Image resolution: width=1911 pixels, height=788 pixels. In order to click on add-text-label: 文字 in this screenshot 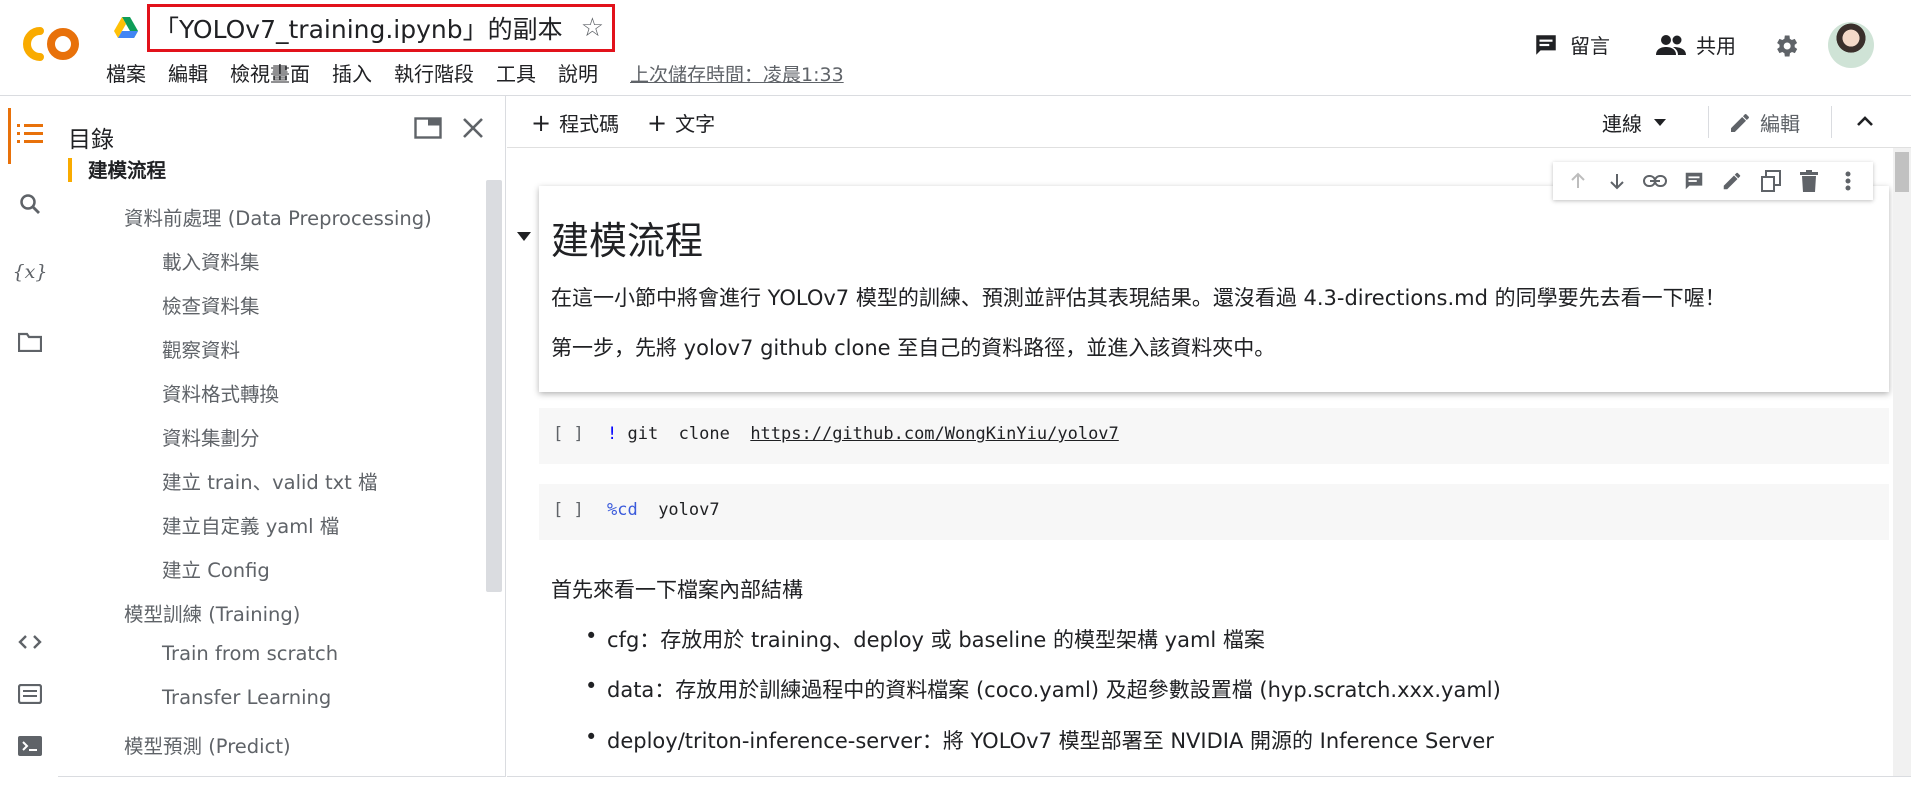, I will do `click(695, 124)`.